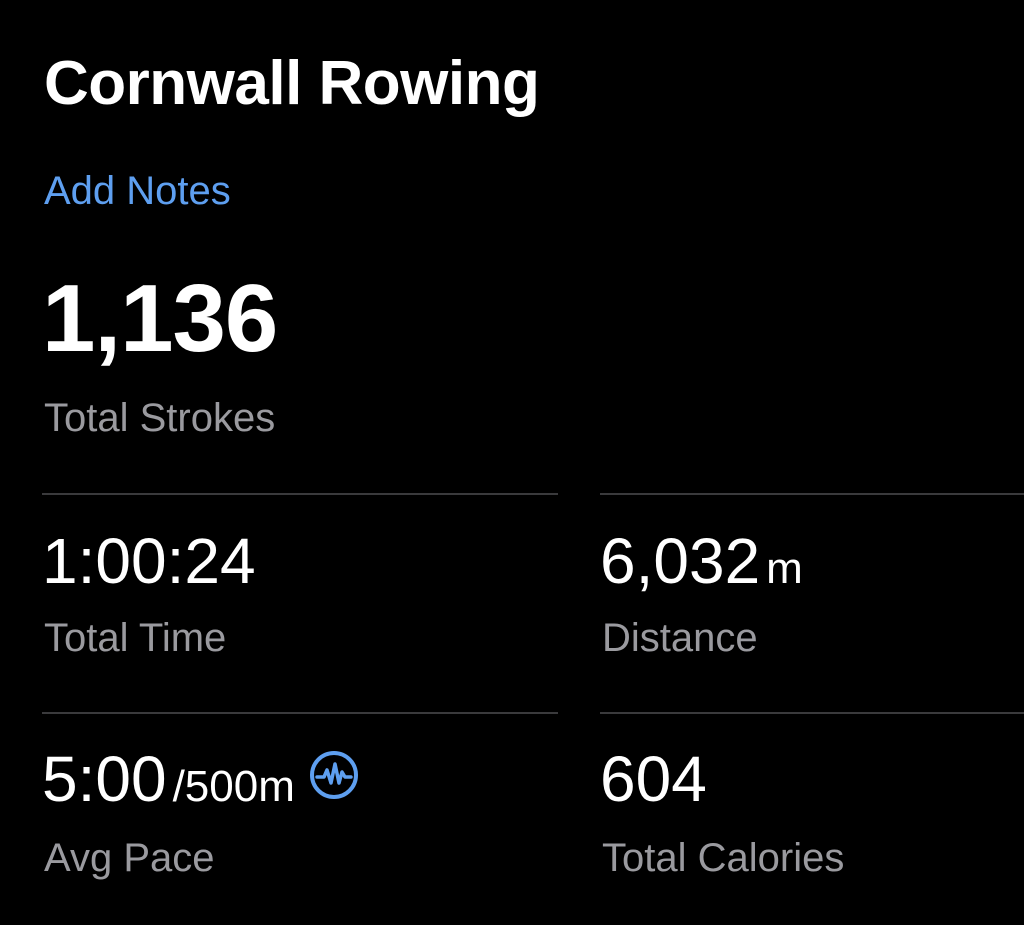  I want to click on distance-label: Distance, so click(680, 638).